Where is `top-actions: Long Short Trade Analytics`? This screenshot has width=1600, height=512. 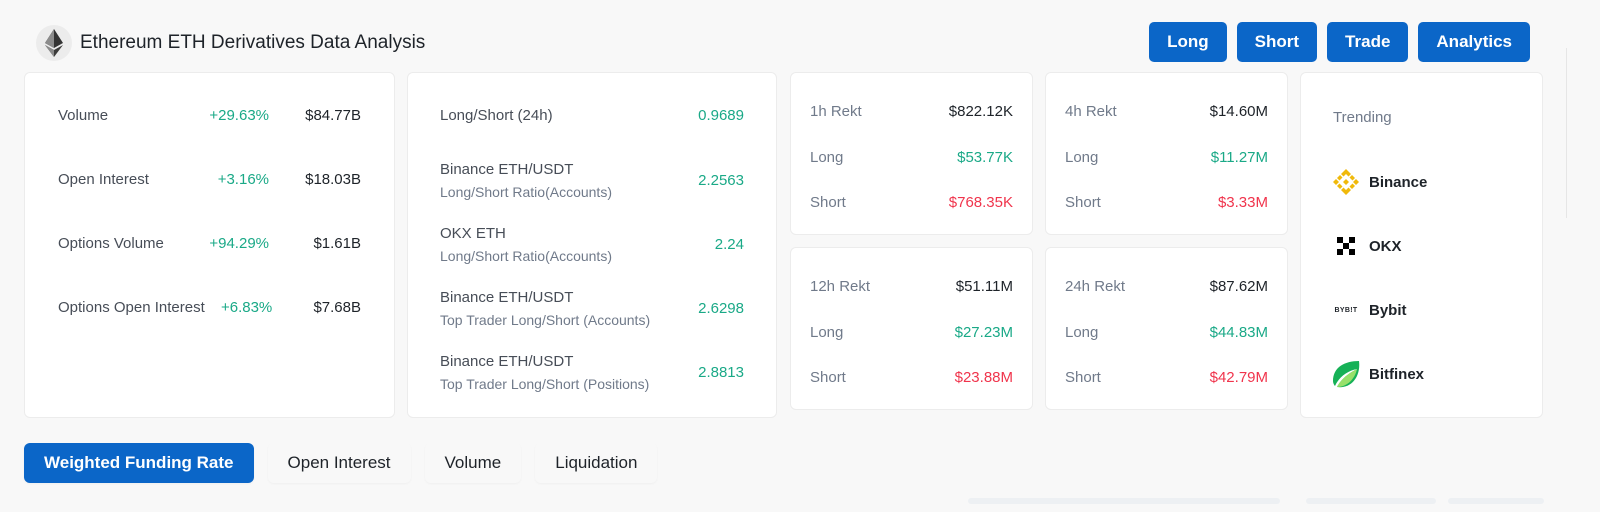
top-actions: Long Short Trade Analytics is located at coordinates (1339, 42).